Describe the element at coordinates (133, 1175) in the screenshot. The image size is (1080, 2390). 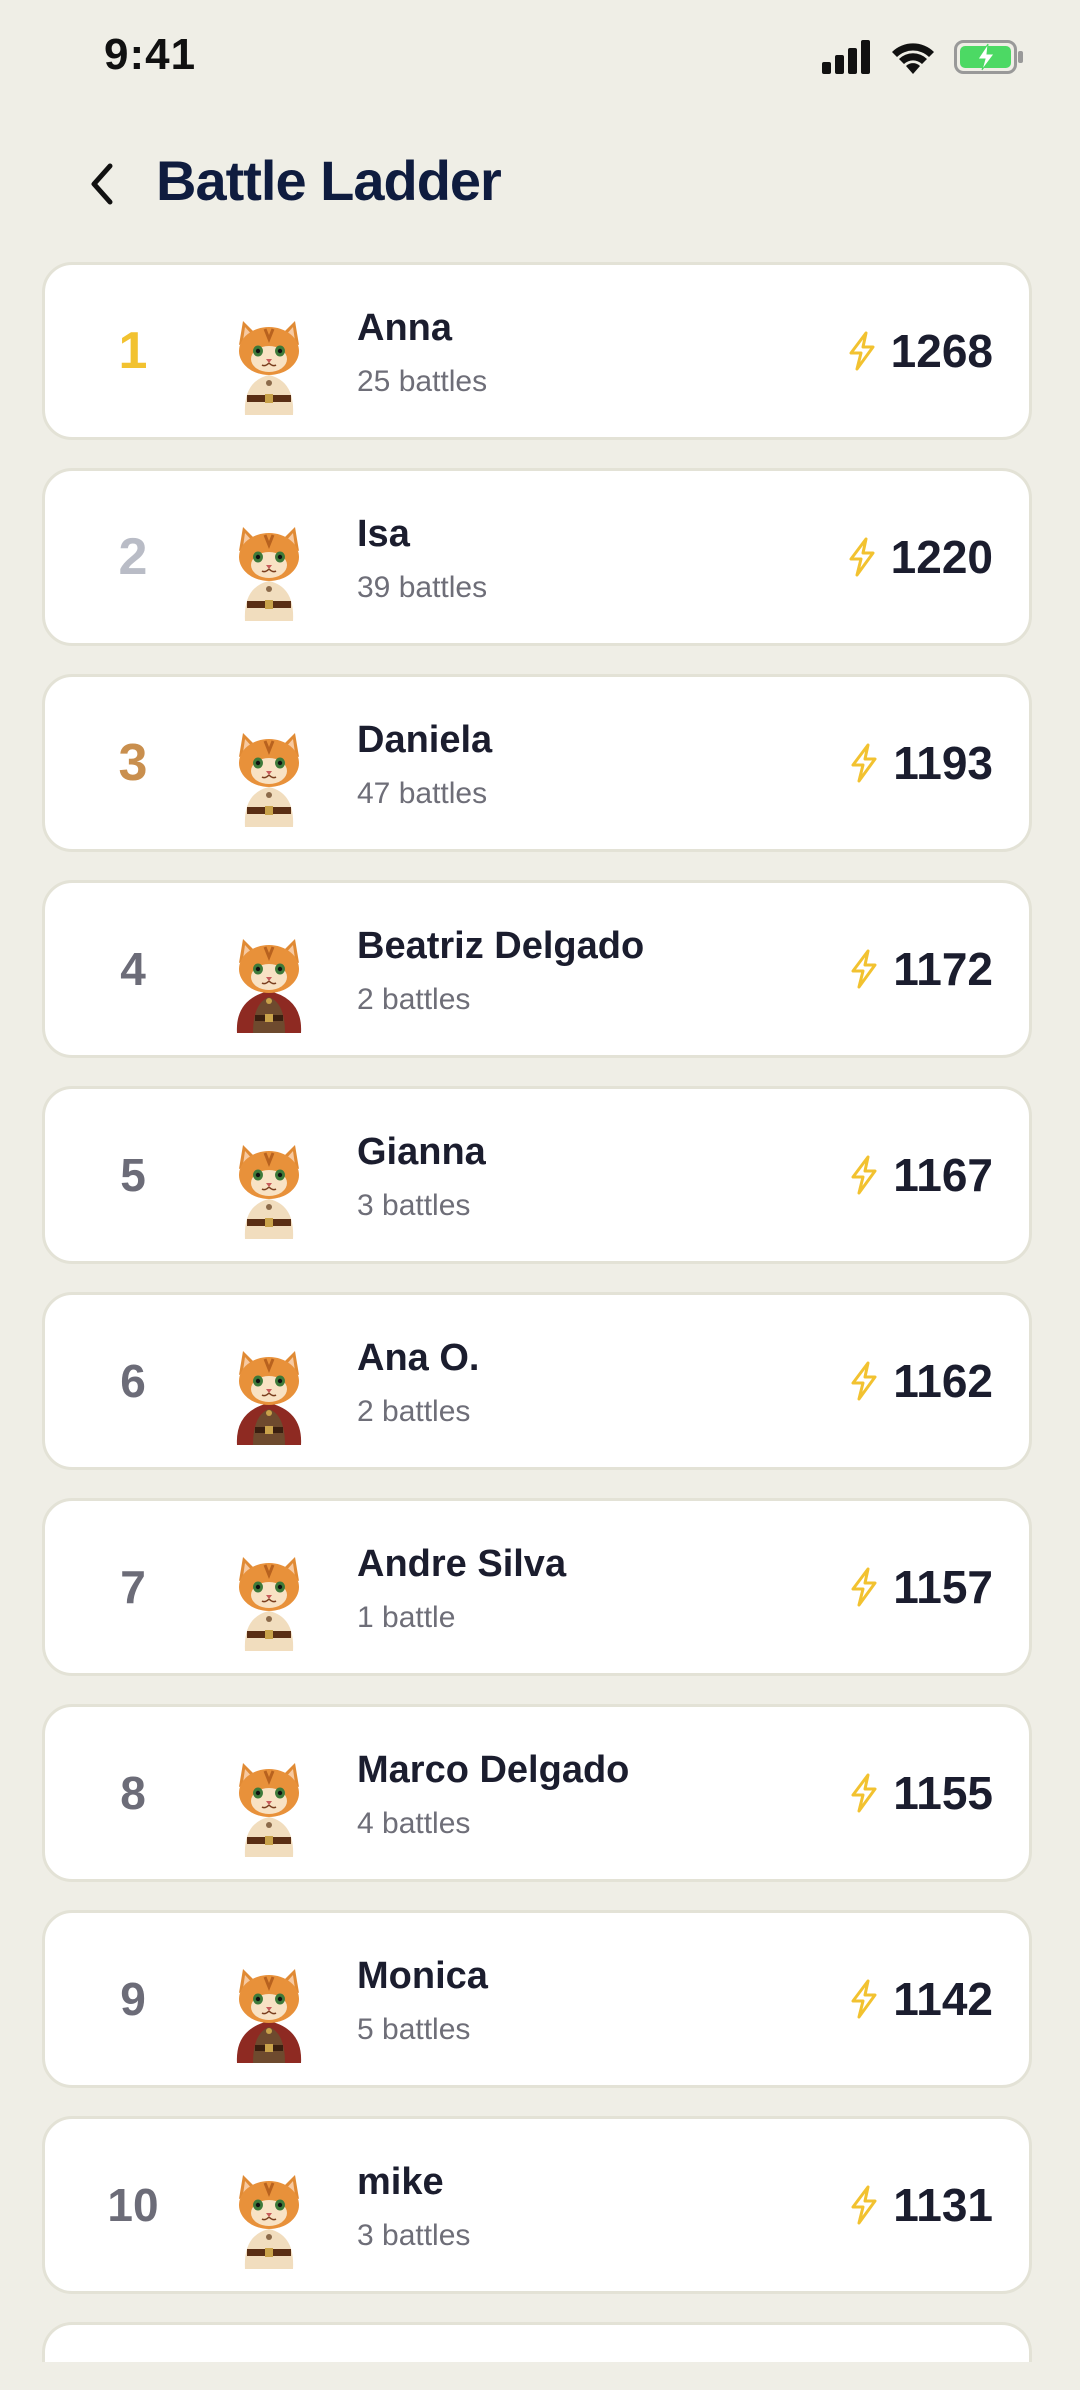
I see `rank-number: 5` at that location.